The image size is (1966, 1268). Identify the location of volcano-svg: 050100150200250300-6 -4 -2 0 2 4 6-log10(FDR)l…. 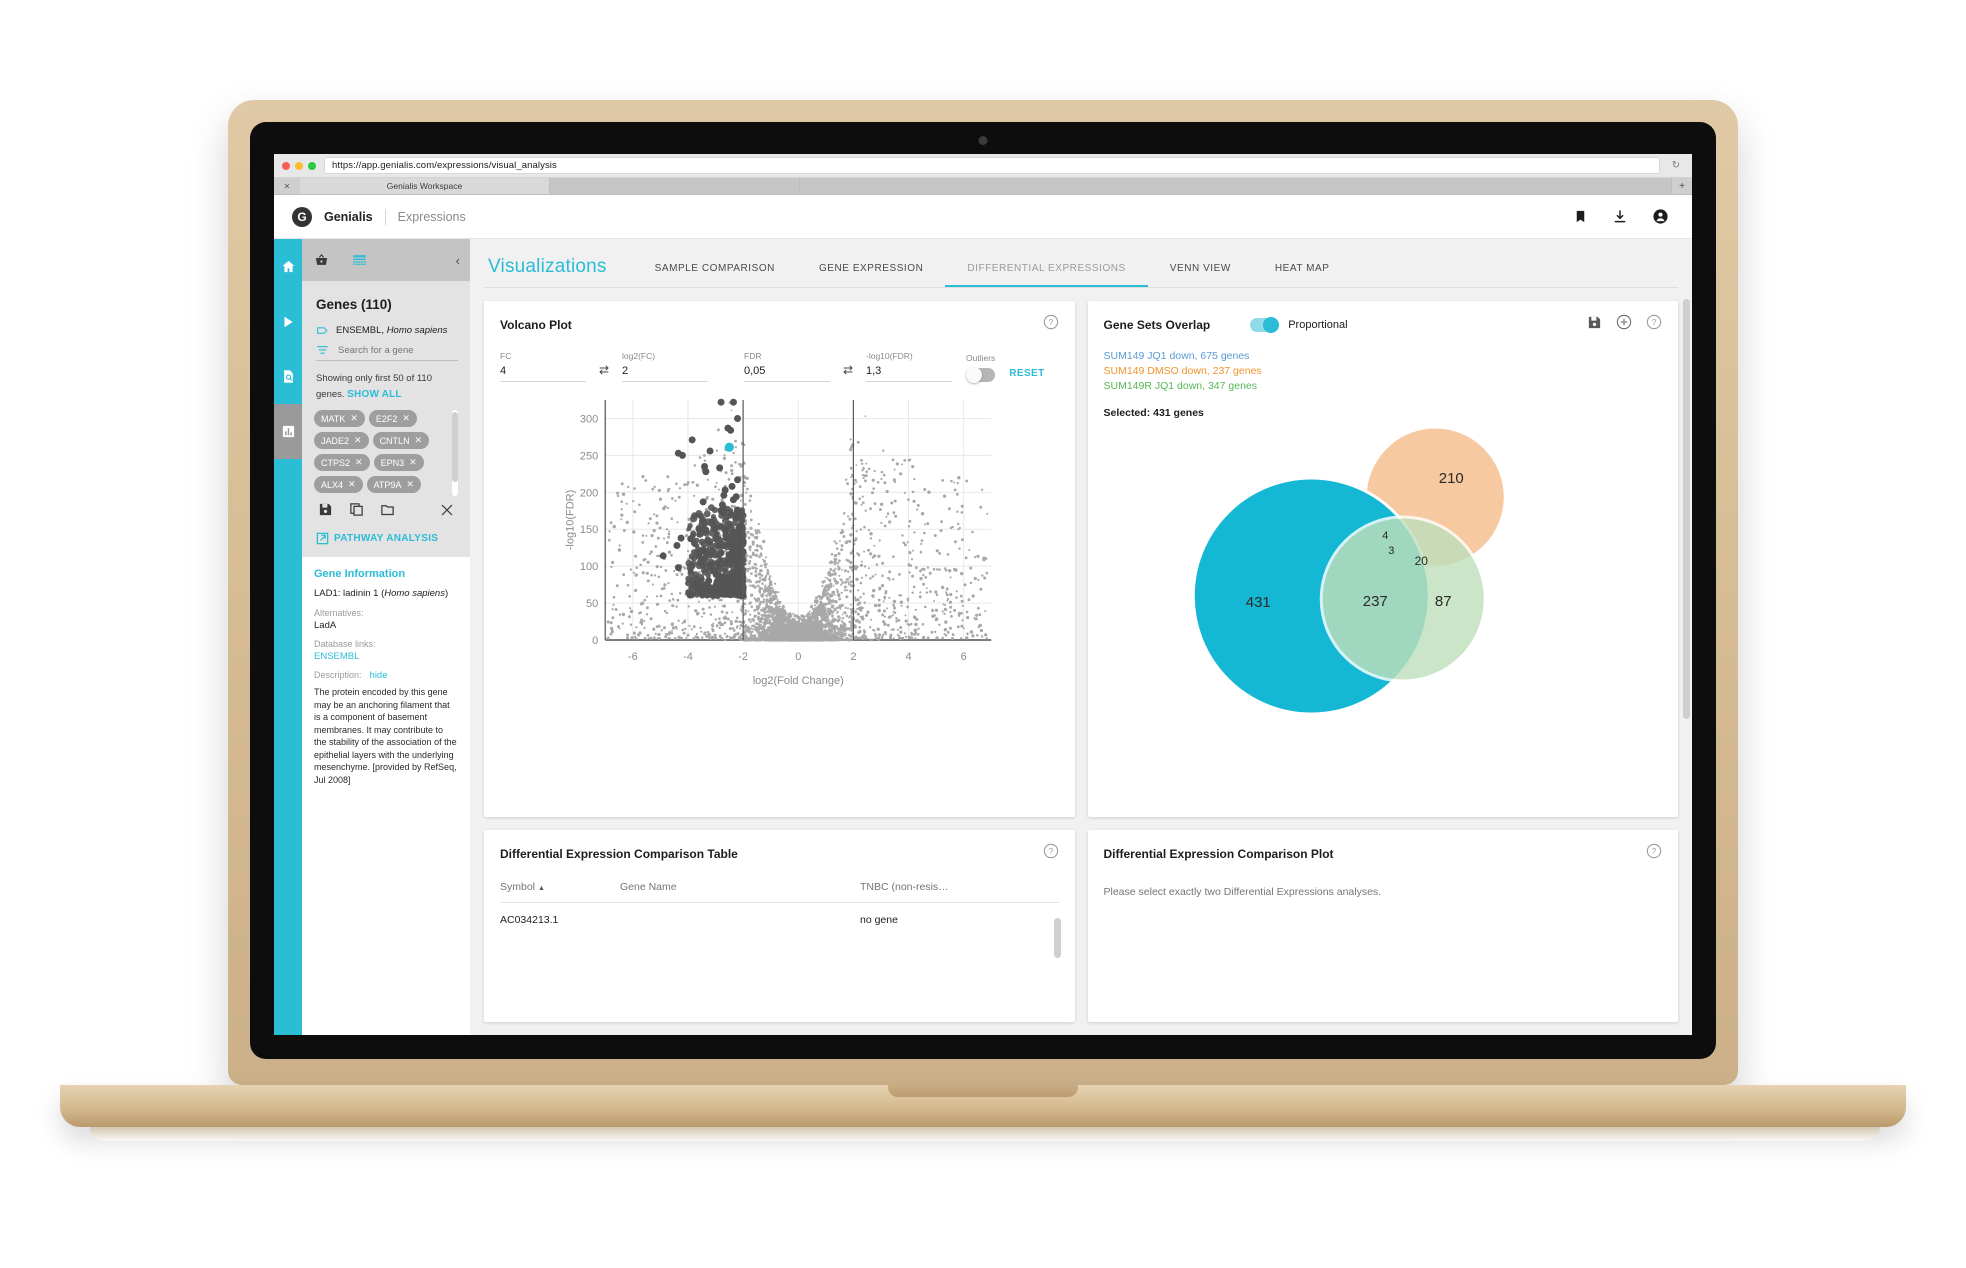
(778, 542).